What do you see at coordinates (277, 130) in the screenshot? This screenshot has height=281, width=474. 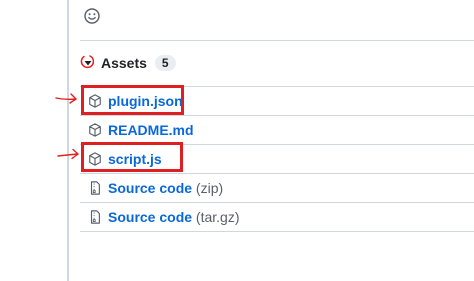 I see `asset-row: README.md` at bounding box center [277, 130].